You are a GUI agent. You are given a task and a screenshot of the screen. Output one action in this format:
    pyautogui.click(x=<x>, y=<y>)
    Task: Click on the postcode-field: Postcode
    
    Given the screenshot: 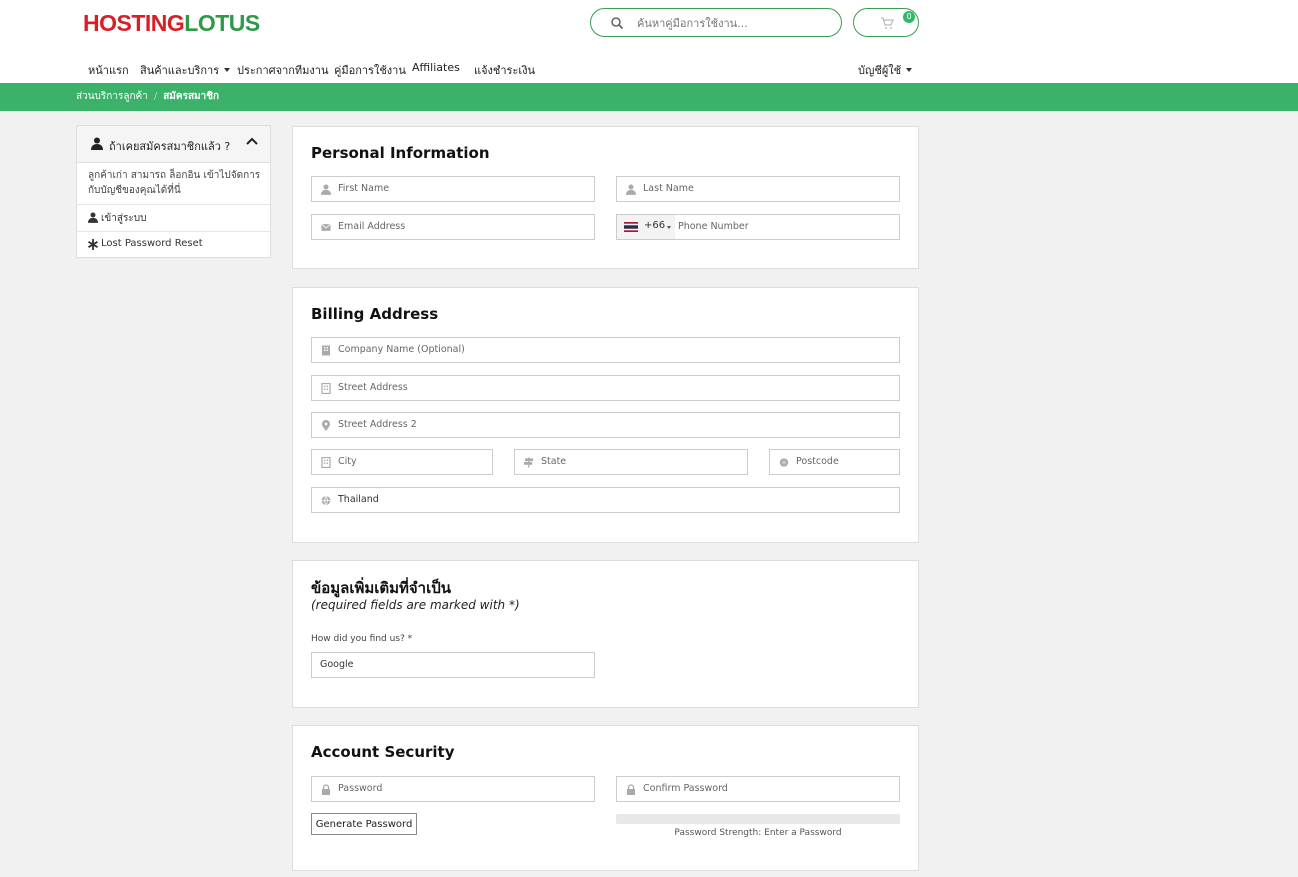 What is the action you would take?
    pyautogui.click(x=834, y=462)
    